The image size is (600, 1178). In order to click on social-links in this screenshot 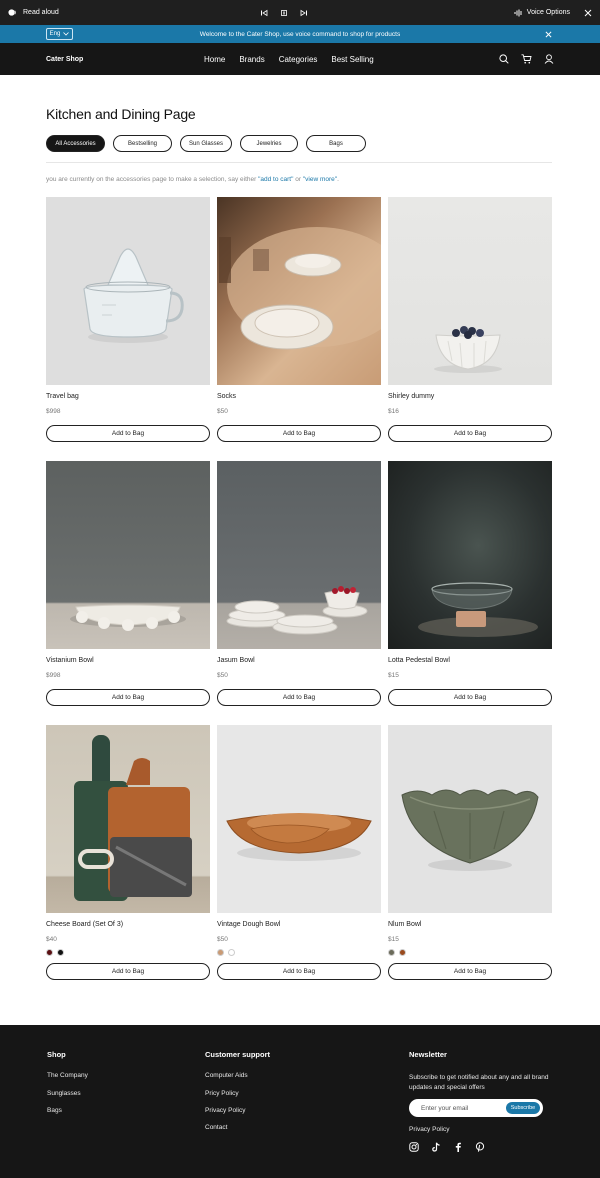, I will do `click(447, 1147)`.